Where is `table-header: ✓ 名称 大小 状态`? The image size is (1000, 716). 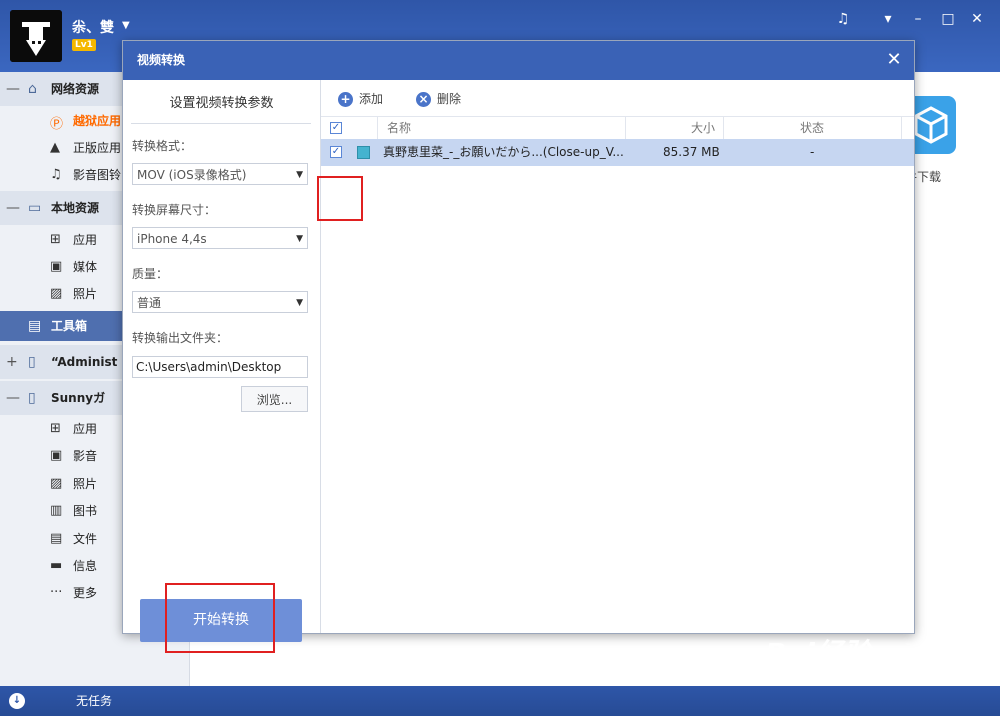
table-header: ✓ 名称 大小 状态 is located at coordinates (617, 128).